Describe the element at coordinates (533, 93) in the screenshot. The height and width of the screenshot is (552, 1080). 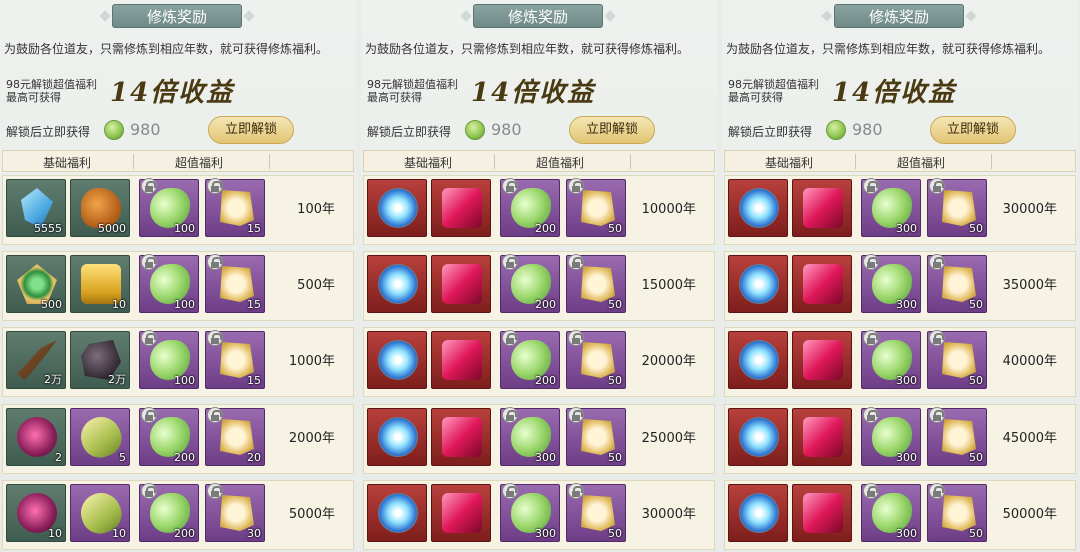
I see `multiplier-text: 14倍收益` at that location.